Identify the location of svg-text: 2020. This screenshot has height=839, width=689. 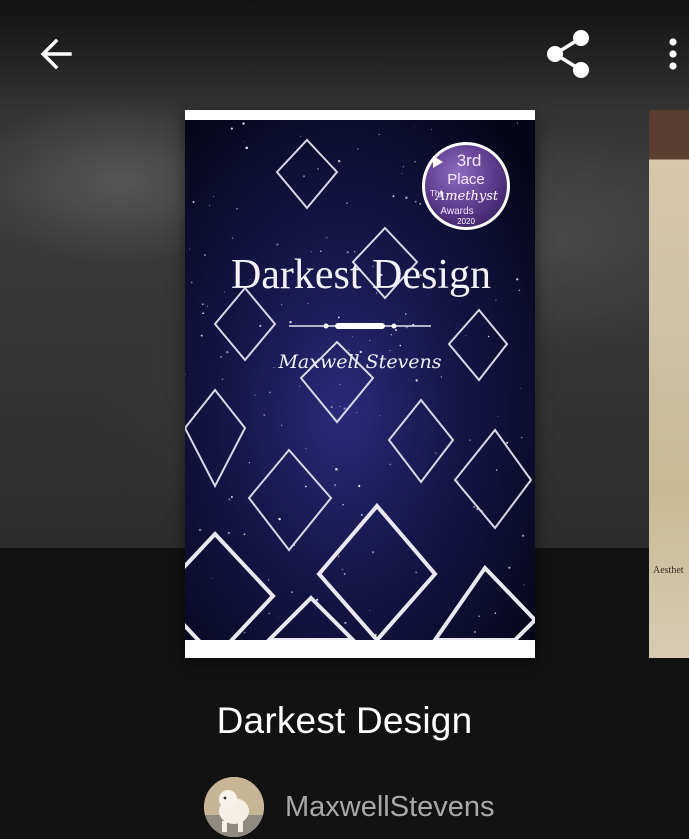
(466, 221).